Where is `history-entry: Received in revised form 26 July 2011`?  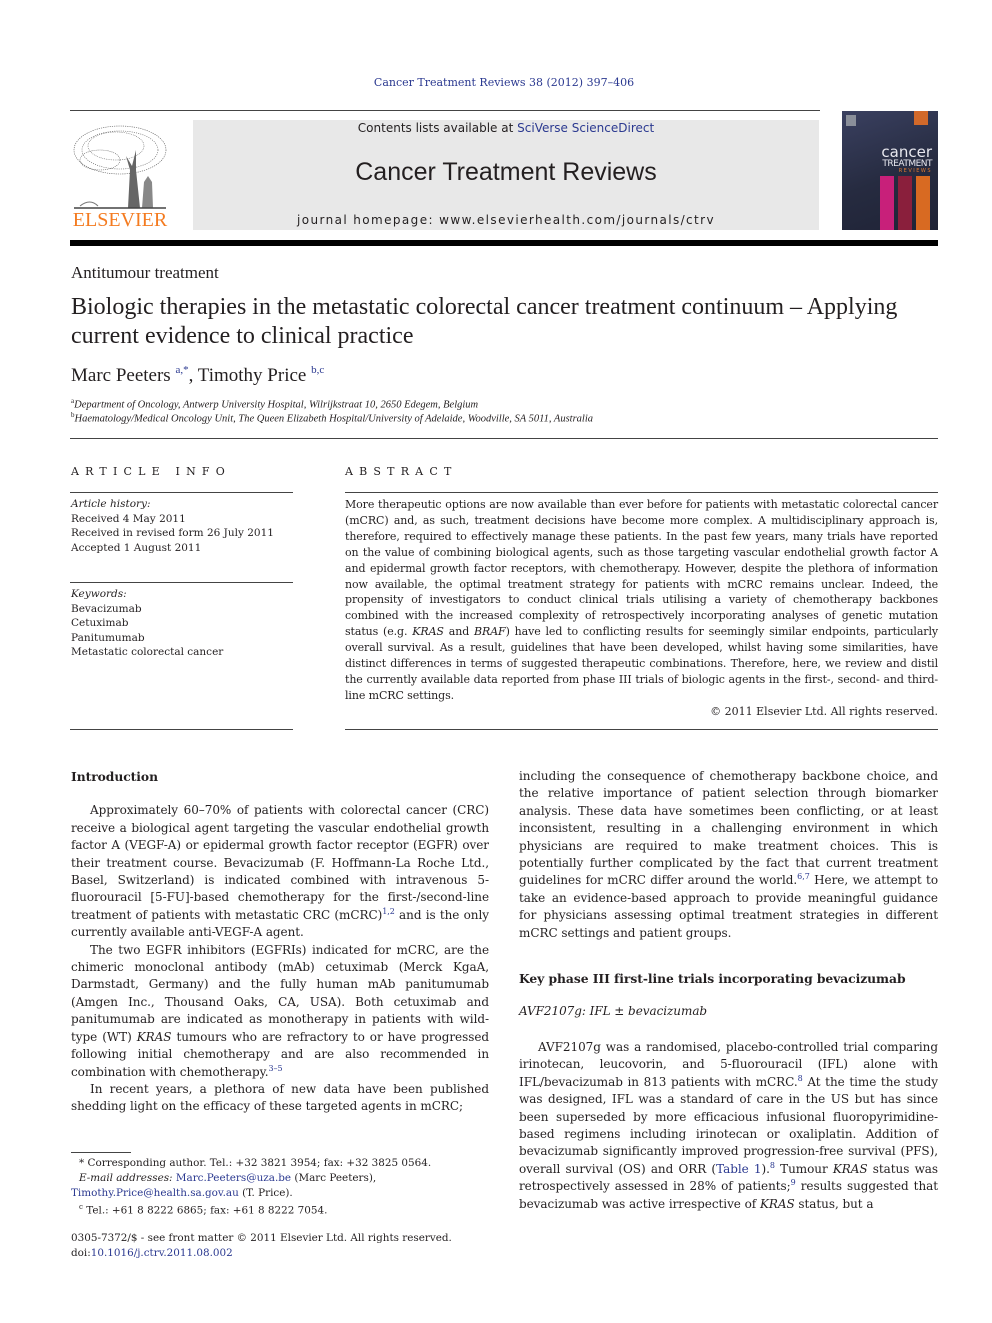 history-entry: Received in revised form 26 July 2011 is located at coordinates (172, 533).